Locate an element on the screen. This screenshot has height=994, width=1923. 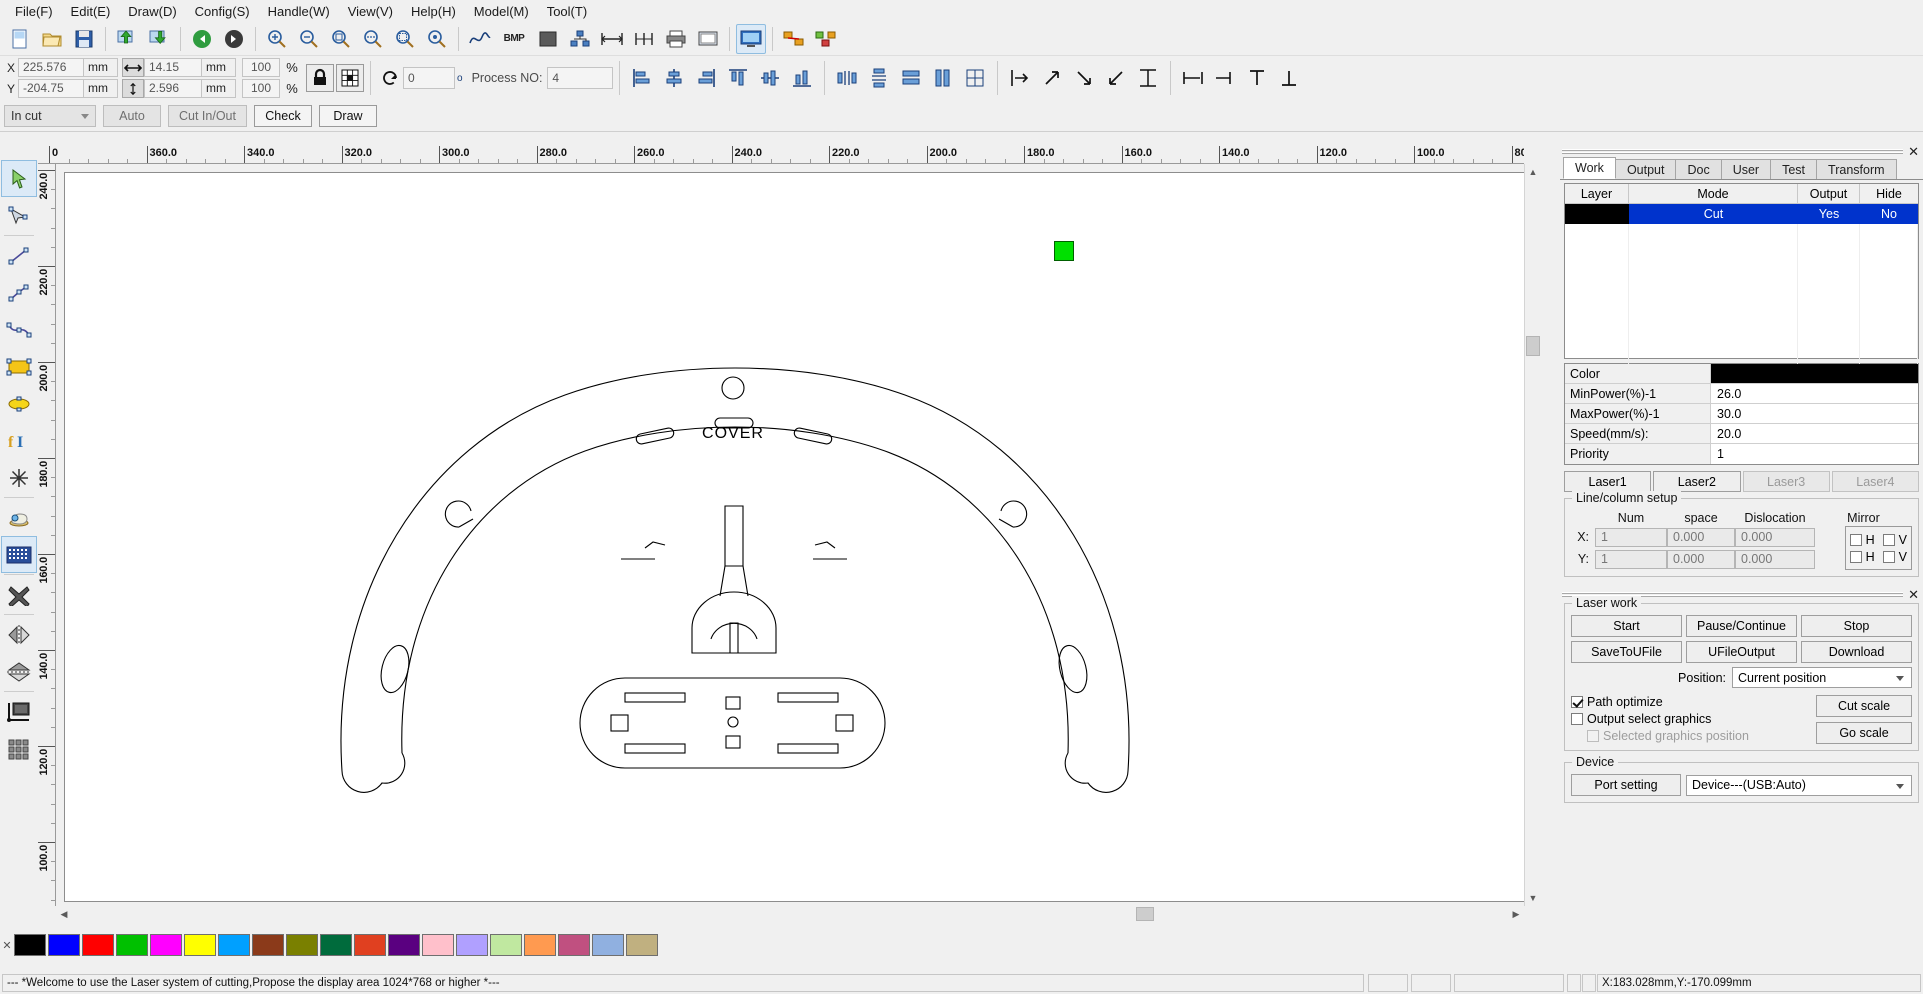
tab-output: Output is located at coordinates (1645, 169).